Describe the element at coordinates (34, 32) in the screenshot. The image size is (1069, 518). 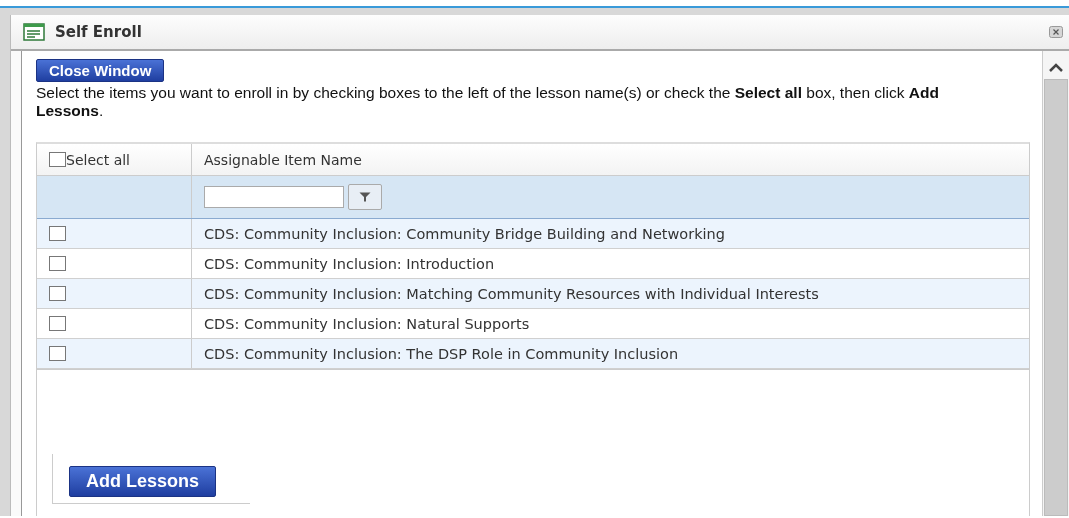
I see `window-icon` at that location.